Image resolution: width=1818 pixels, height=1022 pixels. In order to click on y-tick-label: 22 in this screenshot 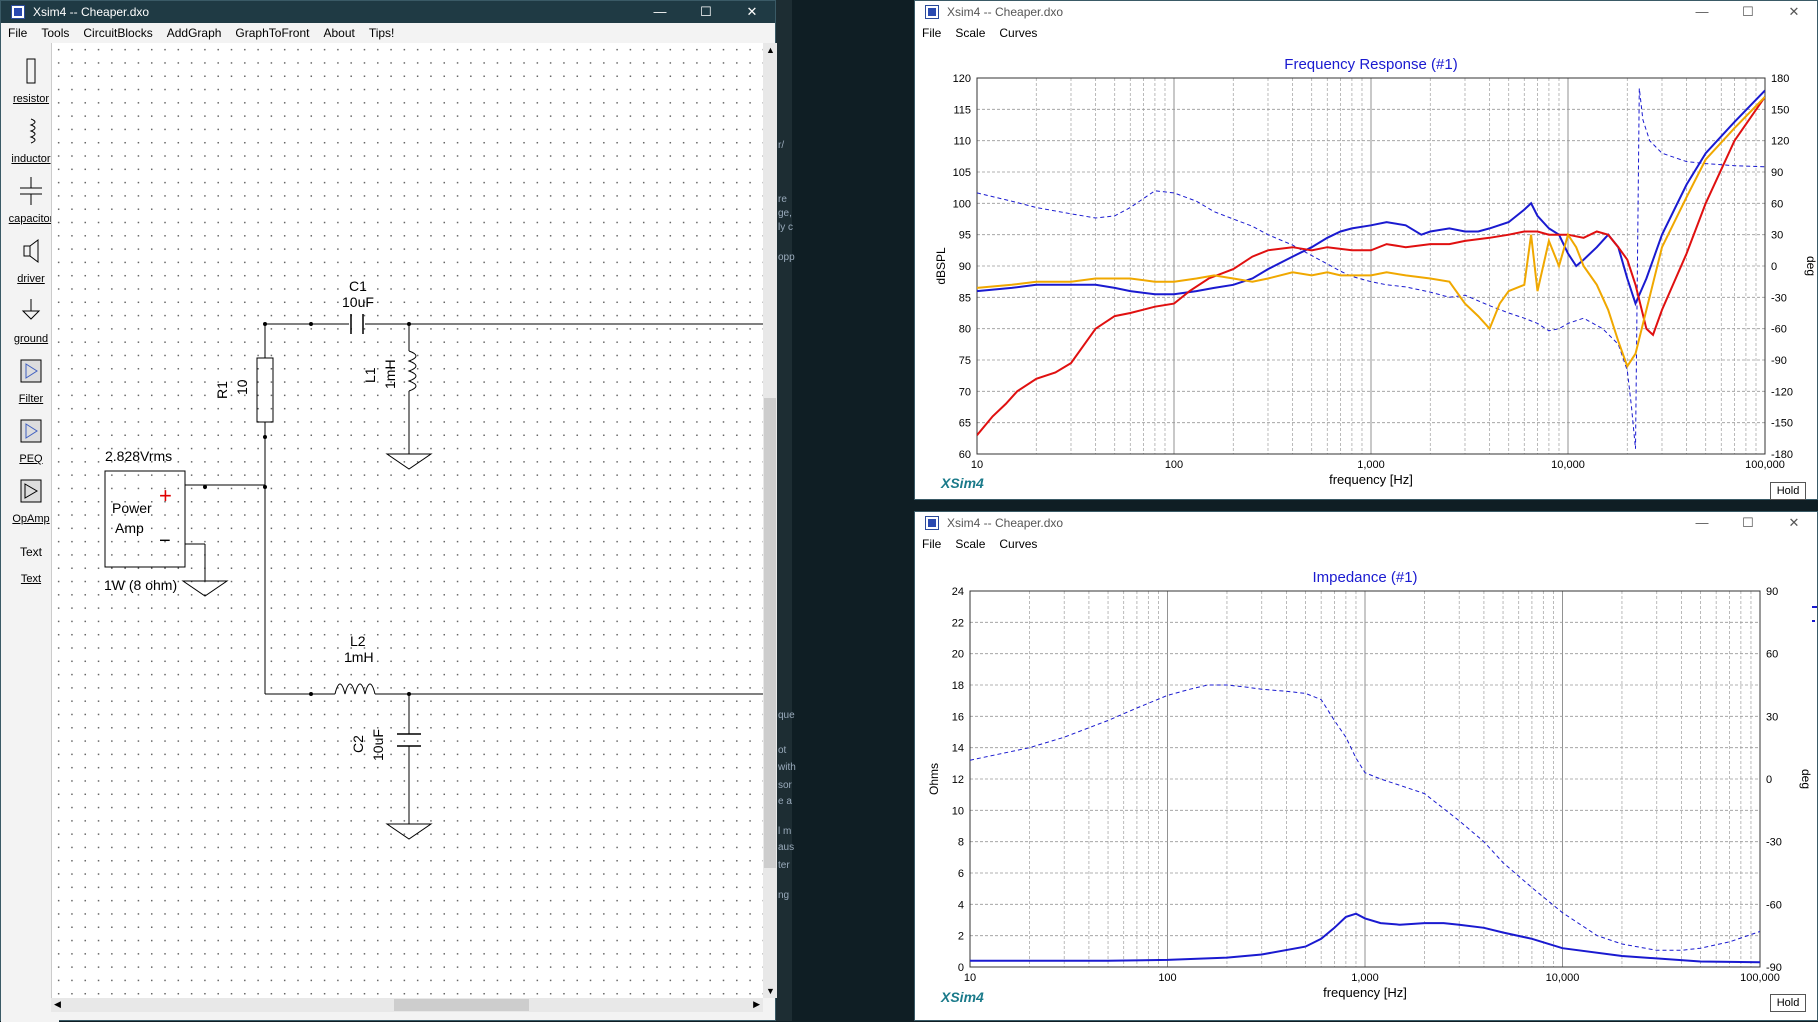, I will do `click(958, 623)`.